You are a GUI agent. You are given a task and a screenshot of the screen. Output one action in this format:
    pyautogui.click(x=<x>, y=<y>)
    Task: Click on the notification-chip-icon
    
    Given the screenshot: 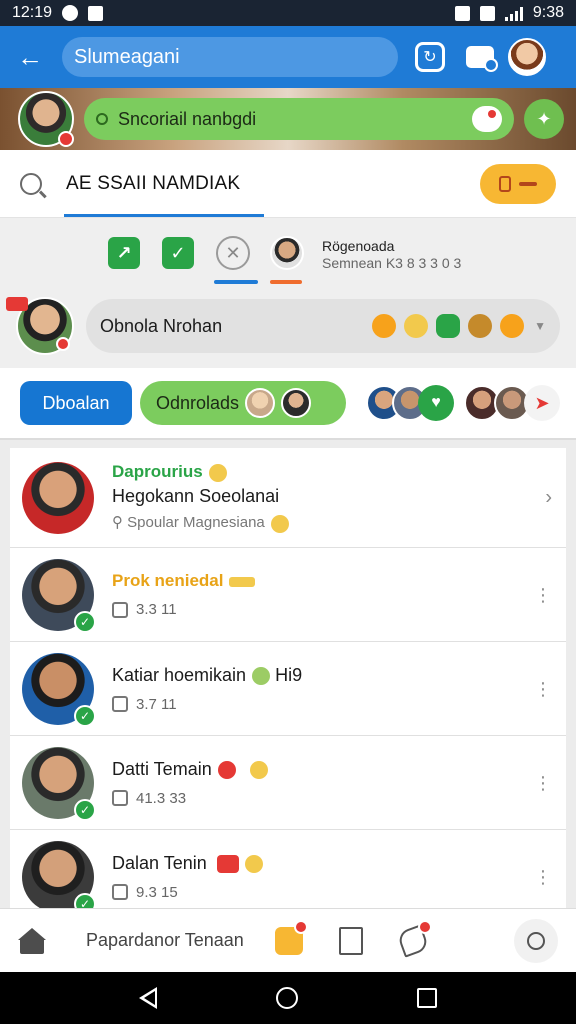 What is the action you would take?
    pyautogui.click(x=487, y=119)
    